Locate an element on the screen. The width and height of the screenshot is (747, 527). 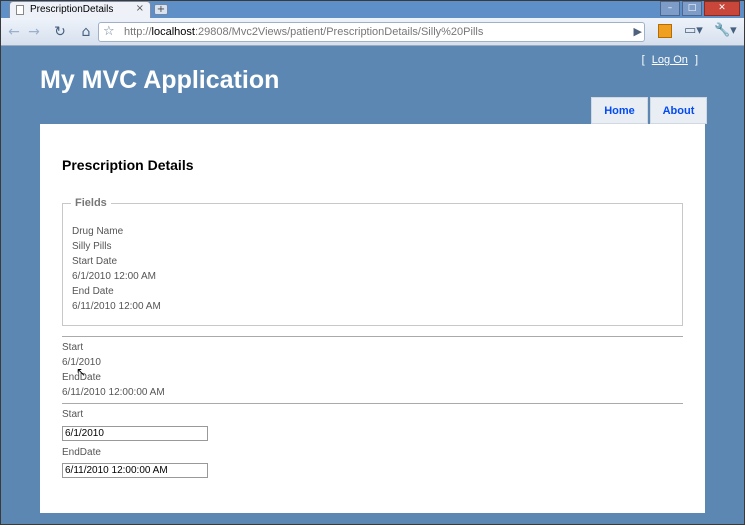
go-arrow-icon: ▶ is located at coordinates (638, 31).